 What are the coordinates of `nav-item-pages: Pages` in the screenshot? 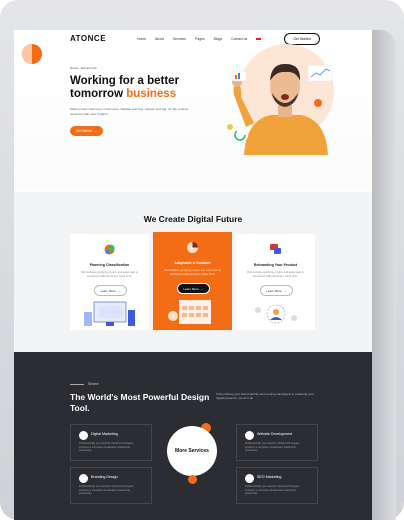 It's located at (200, 39).